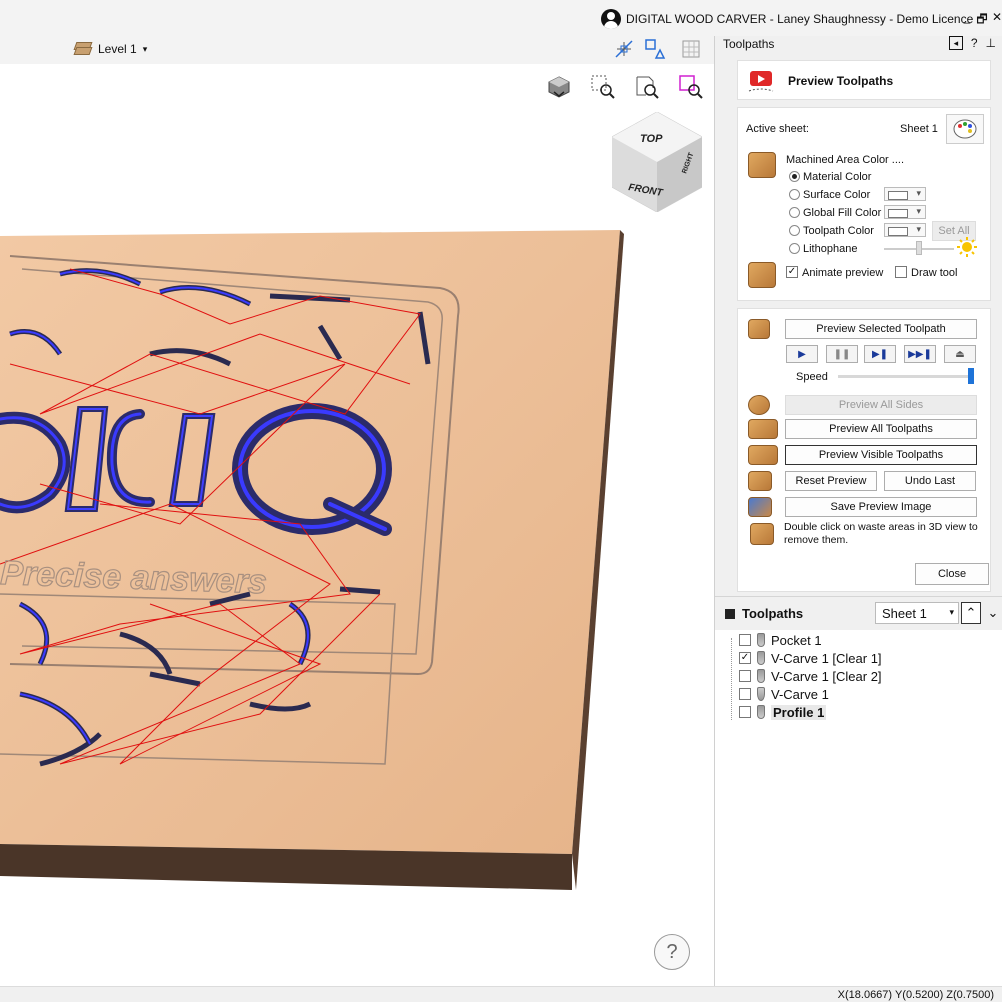  Describe the element at coordinates (672, 952) in the screenshot. I see `help-button: ?` at that location.